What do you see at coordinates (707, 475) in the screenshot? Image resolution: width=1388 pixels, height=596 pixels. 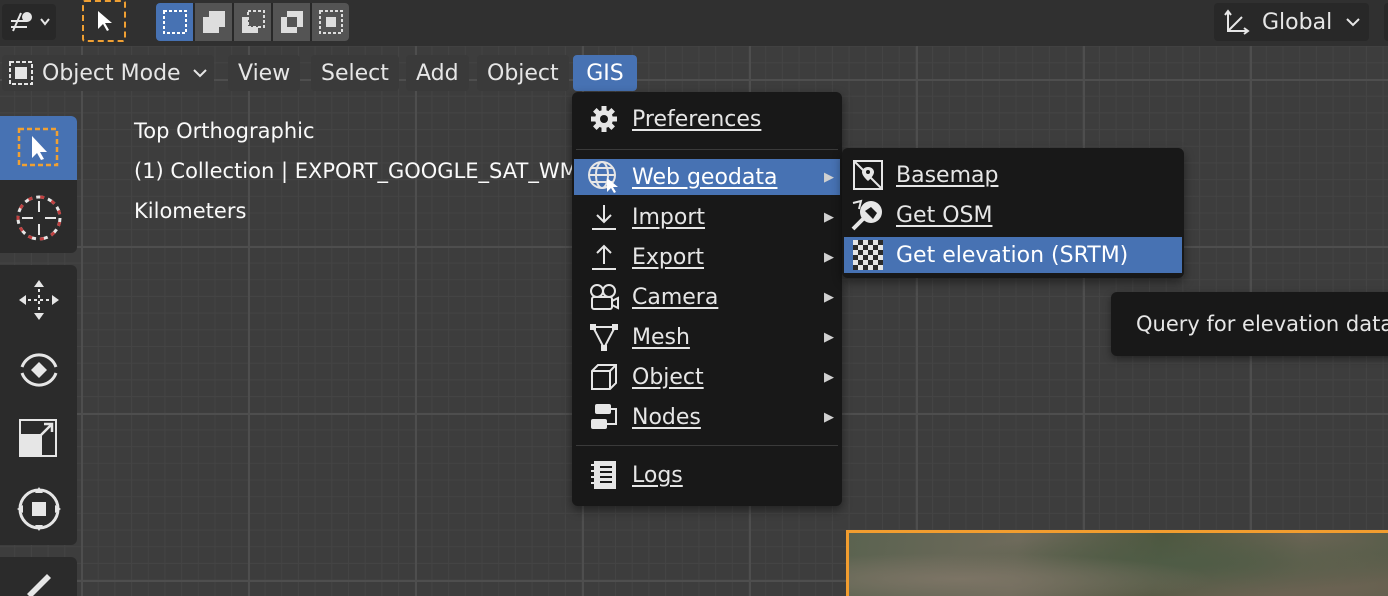 I see `gis-menu-item-logs: Logs` at bounding box center [707, 475].